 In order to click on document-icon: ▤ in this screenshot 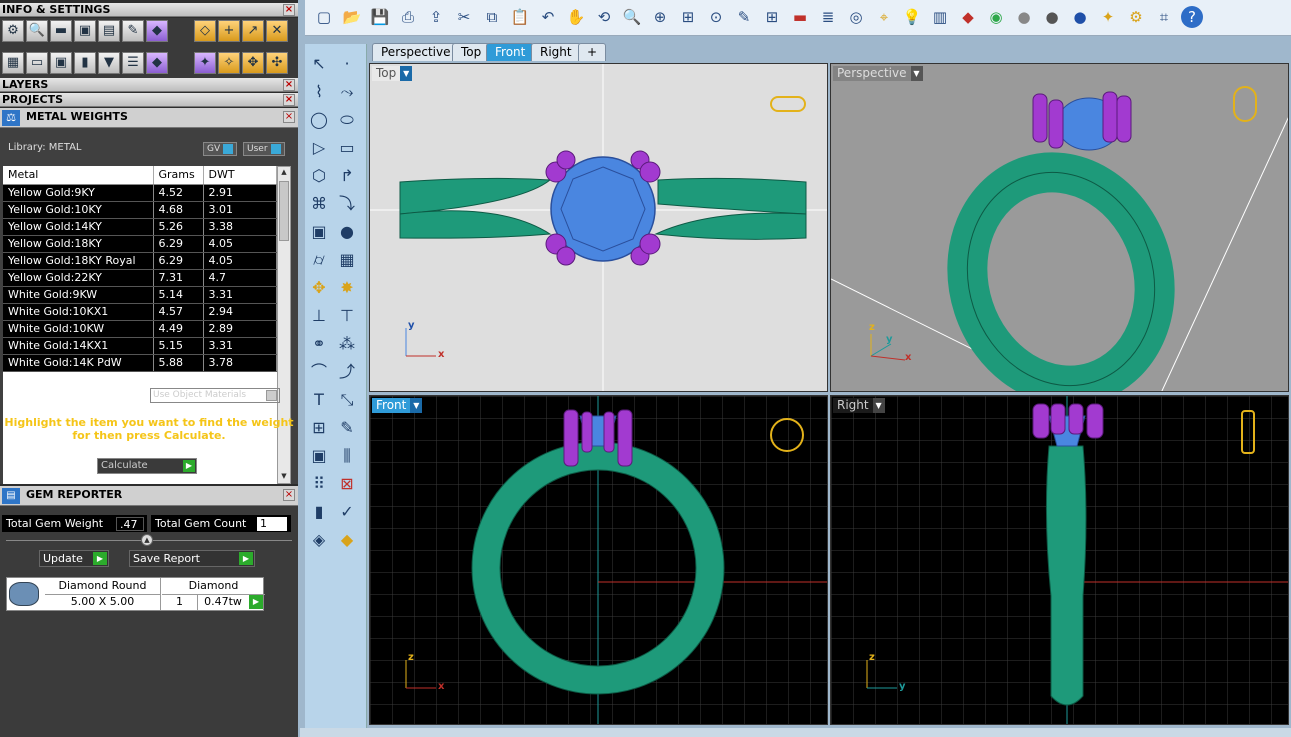, I will do `click(109, 31)`.